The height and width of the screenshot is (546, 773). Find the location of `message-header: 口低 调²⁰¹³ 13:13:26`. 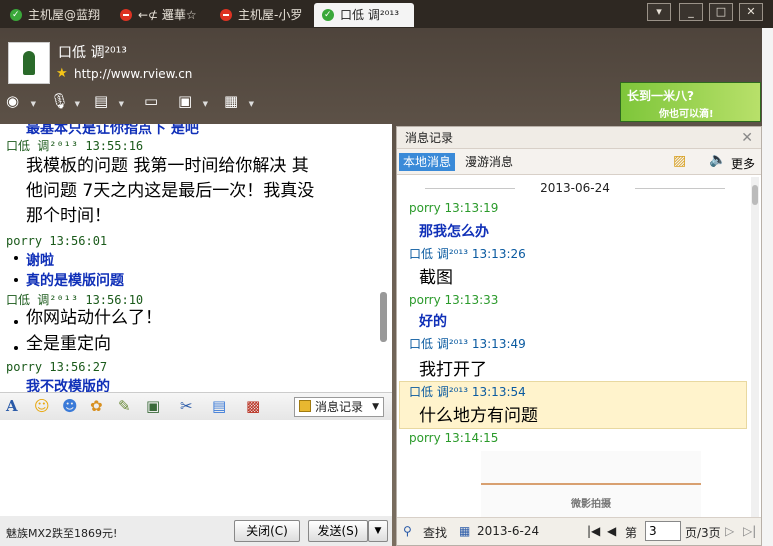

message-header: 口低 调²⁰¹³ 13:13:26 is located at coordinates (467, 254).